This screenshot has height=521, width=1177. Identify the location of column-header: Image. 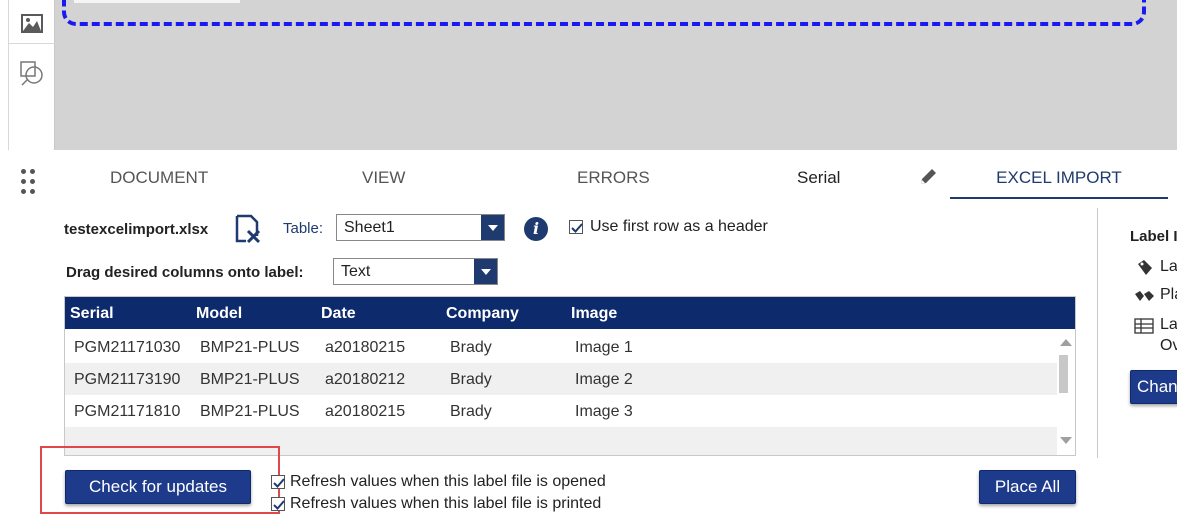
(594, 314).